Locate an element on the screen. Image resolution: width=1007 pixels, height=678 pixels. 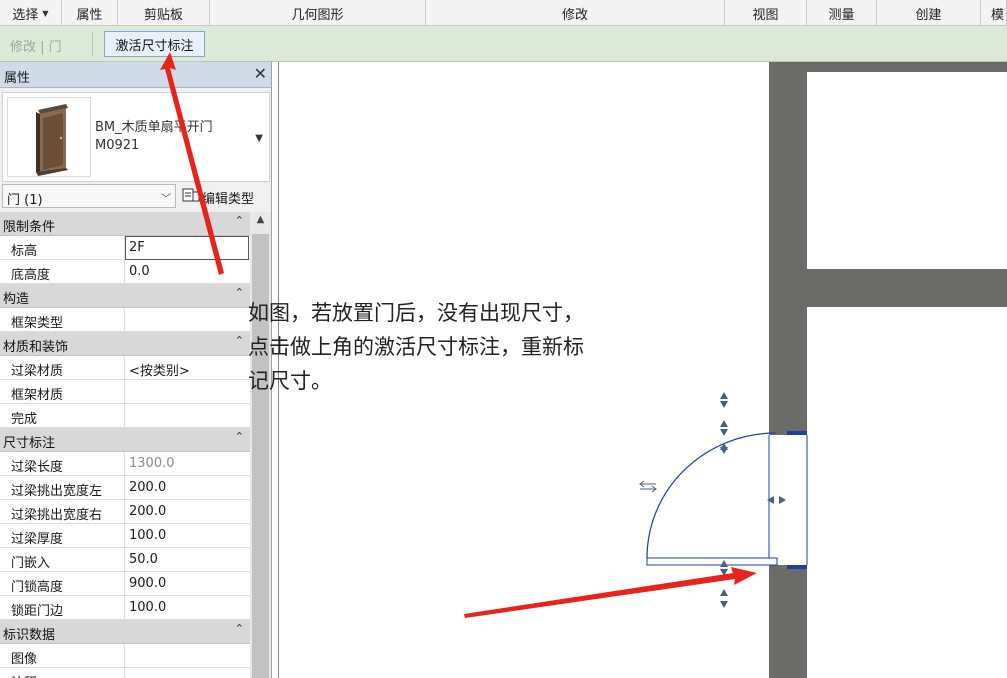
property-key: 锁距门边 is located at coordinates (62, 607).